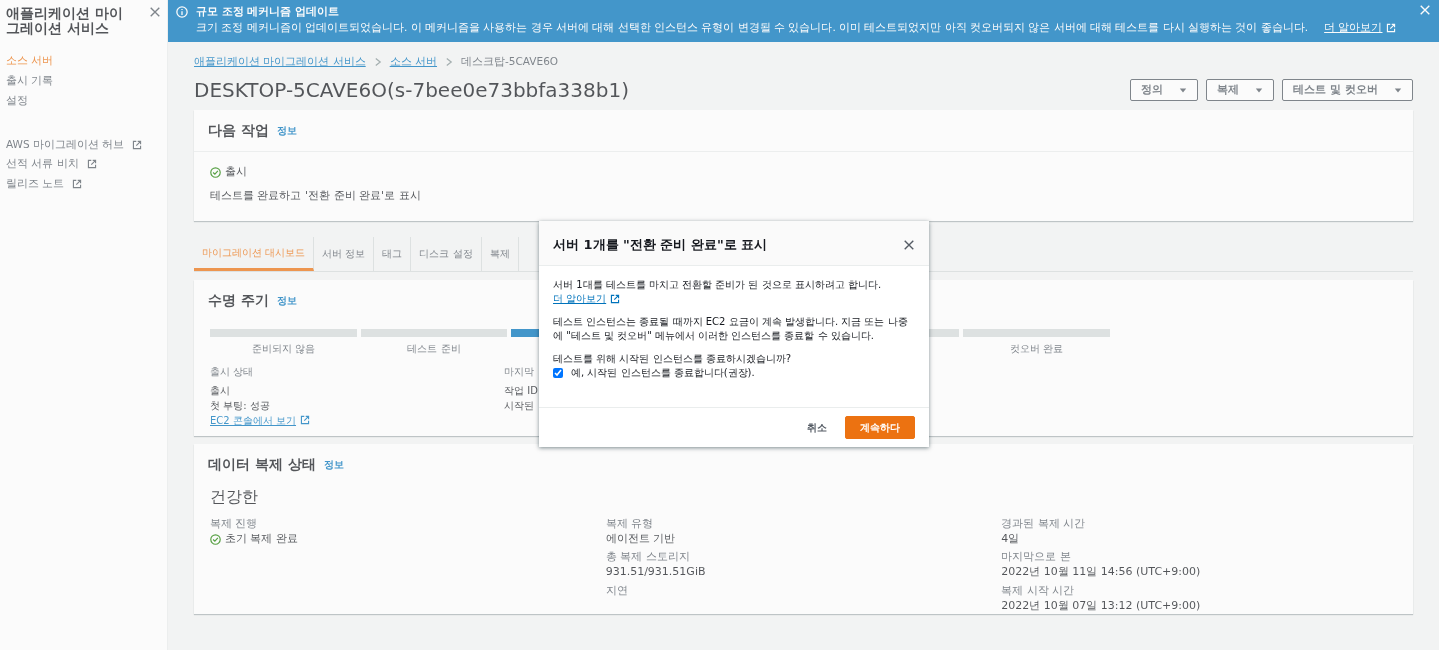 The height and width of the screenshot is (650, 1439). What do you see at coordinates (411, 89) in the screenshot?
I see `page-title: DESKTOP-5CAVE6O(s-7bee0e73bbfa338b1)` at bounding box center [411, 89].